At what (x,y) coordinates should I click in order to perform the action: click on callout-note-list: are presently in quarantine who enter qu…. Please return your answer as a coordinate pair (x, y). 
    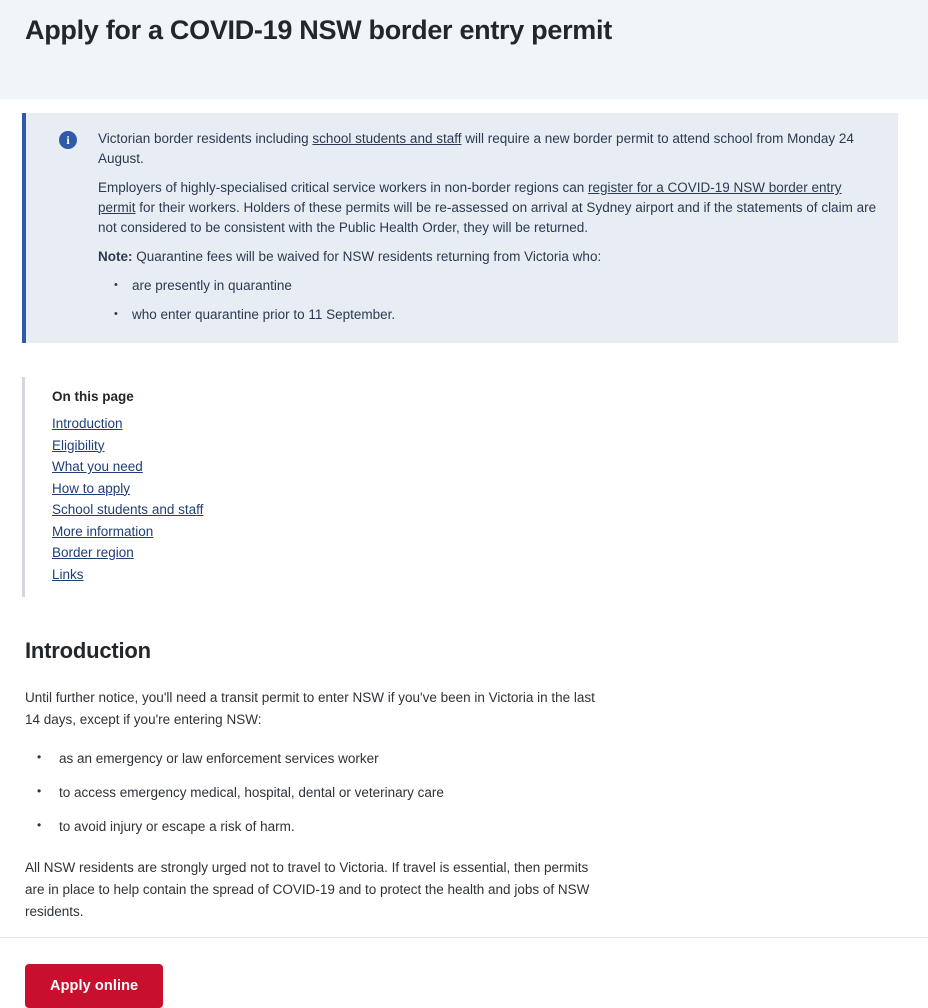
    Looking at the image, I should click on (489, 300).